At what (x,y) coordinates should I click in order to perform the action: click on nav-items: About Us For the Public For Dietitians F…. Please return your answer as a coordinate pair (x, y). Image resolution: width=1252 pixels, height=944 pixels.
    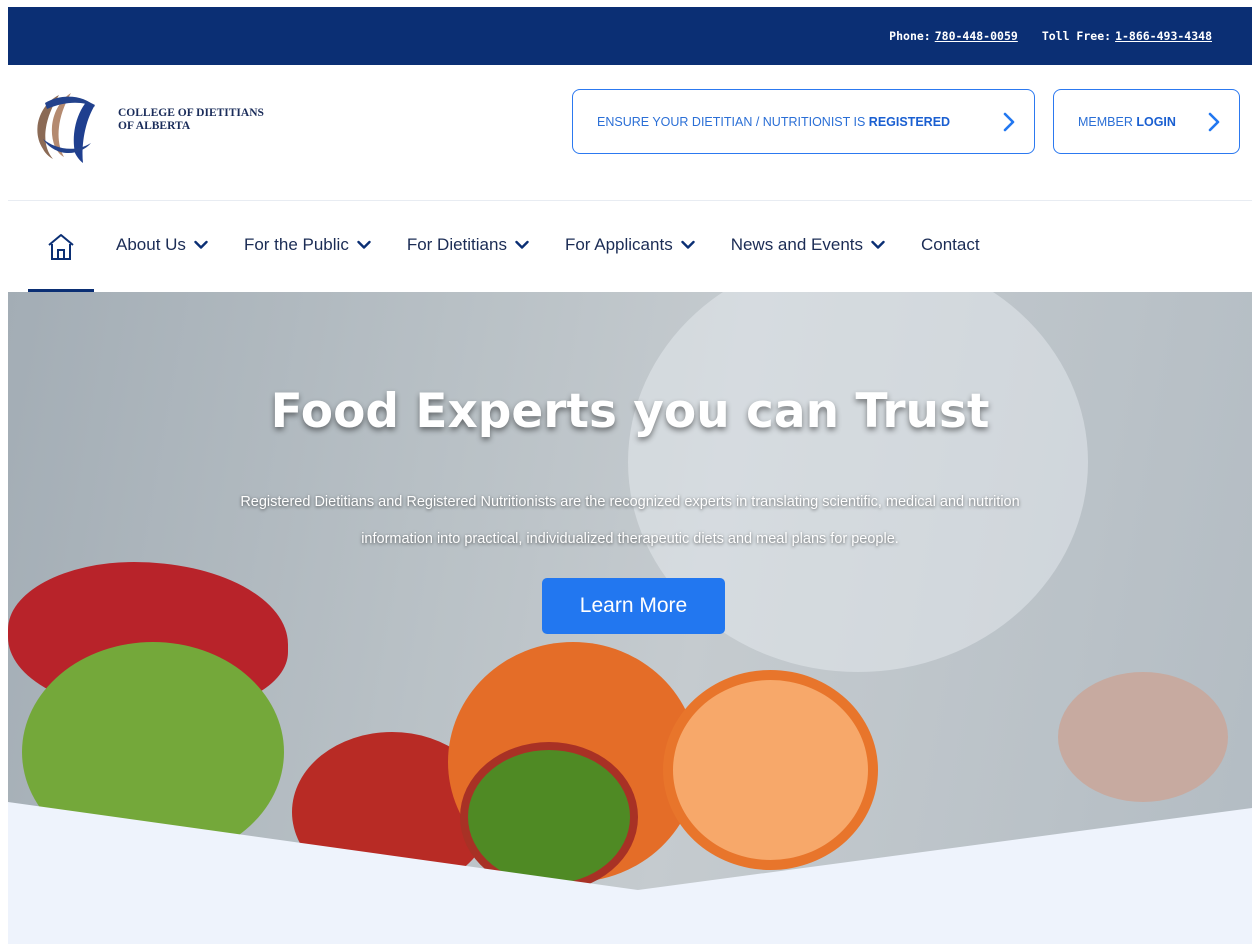
    Looking at the image, I should click on (566, 245).